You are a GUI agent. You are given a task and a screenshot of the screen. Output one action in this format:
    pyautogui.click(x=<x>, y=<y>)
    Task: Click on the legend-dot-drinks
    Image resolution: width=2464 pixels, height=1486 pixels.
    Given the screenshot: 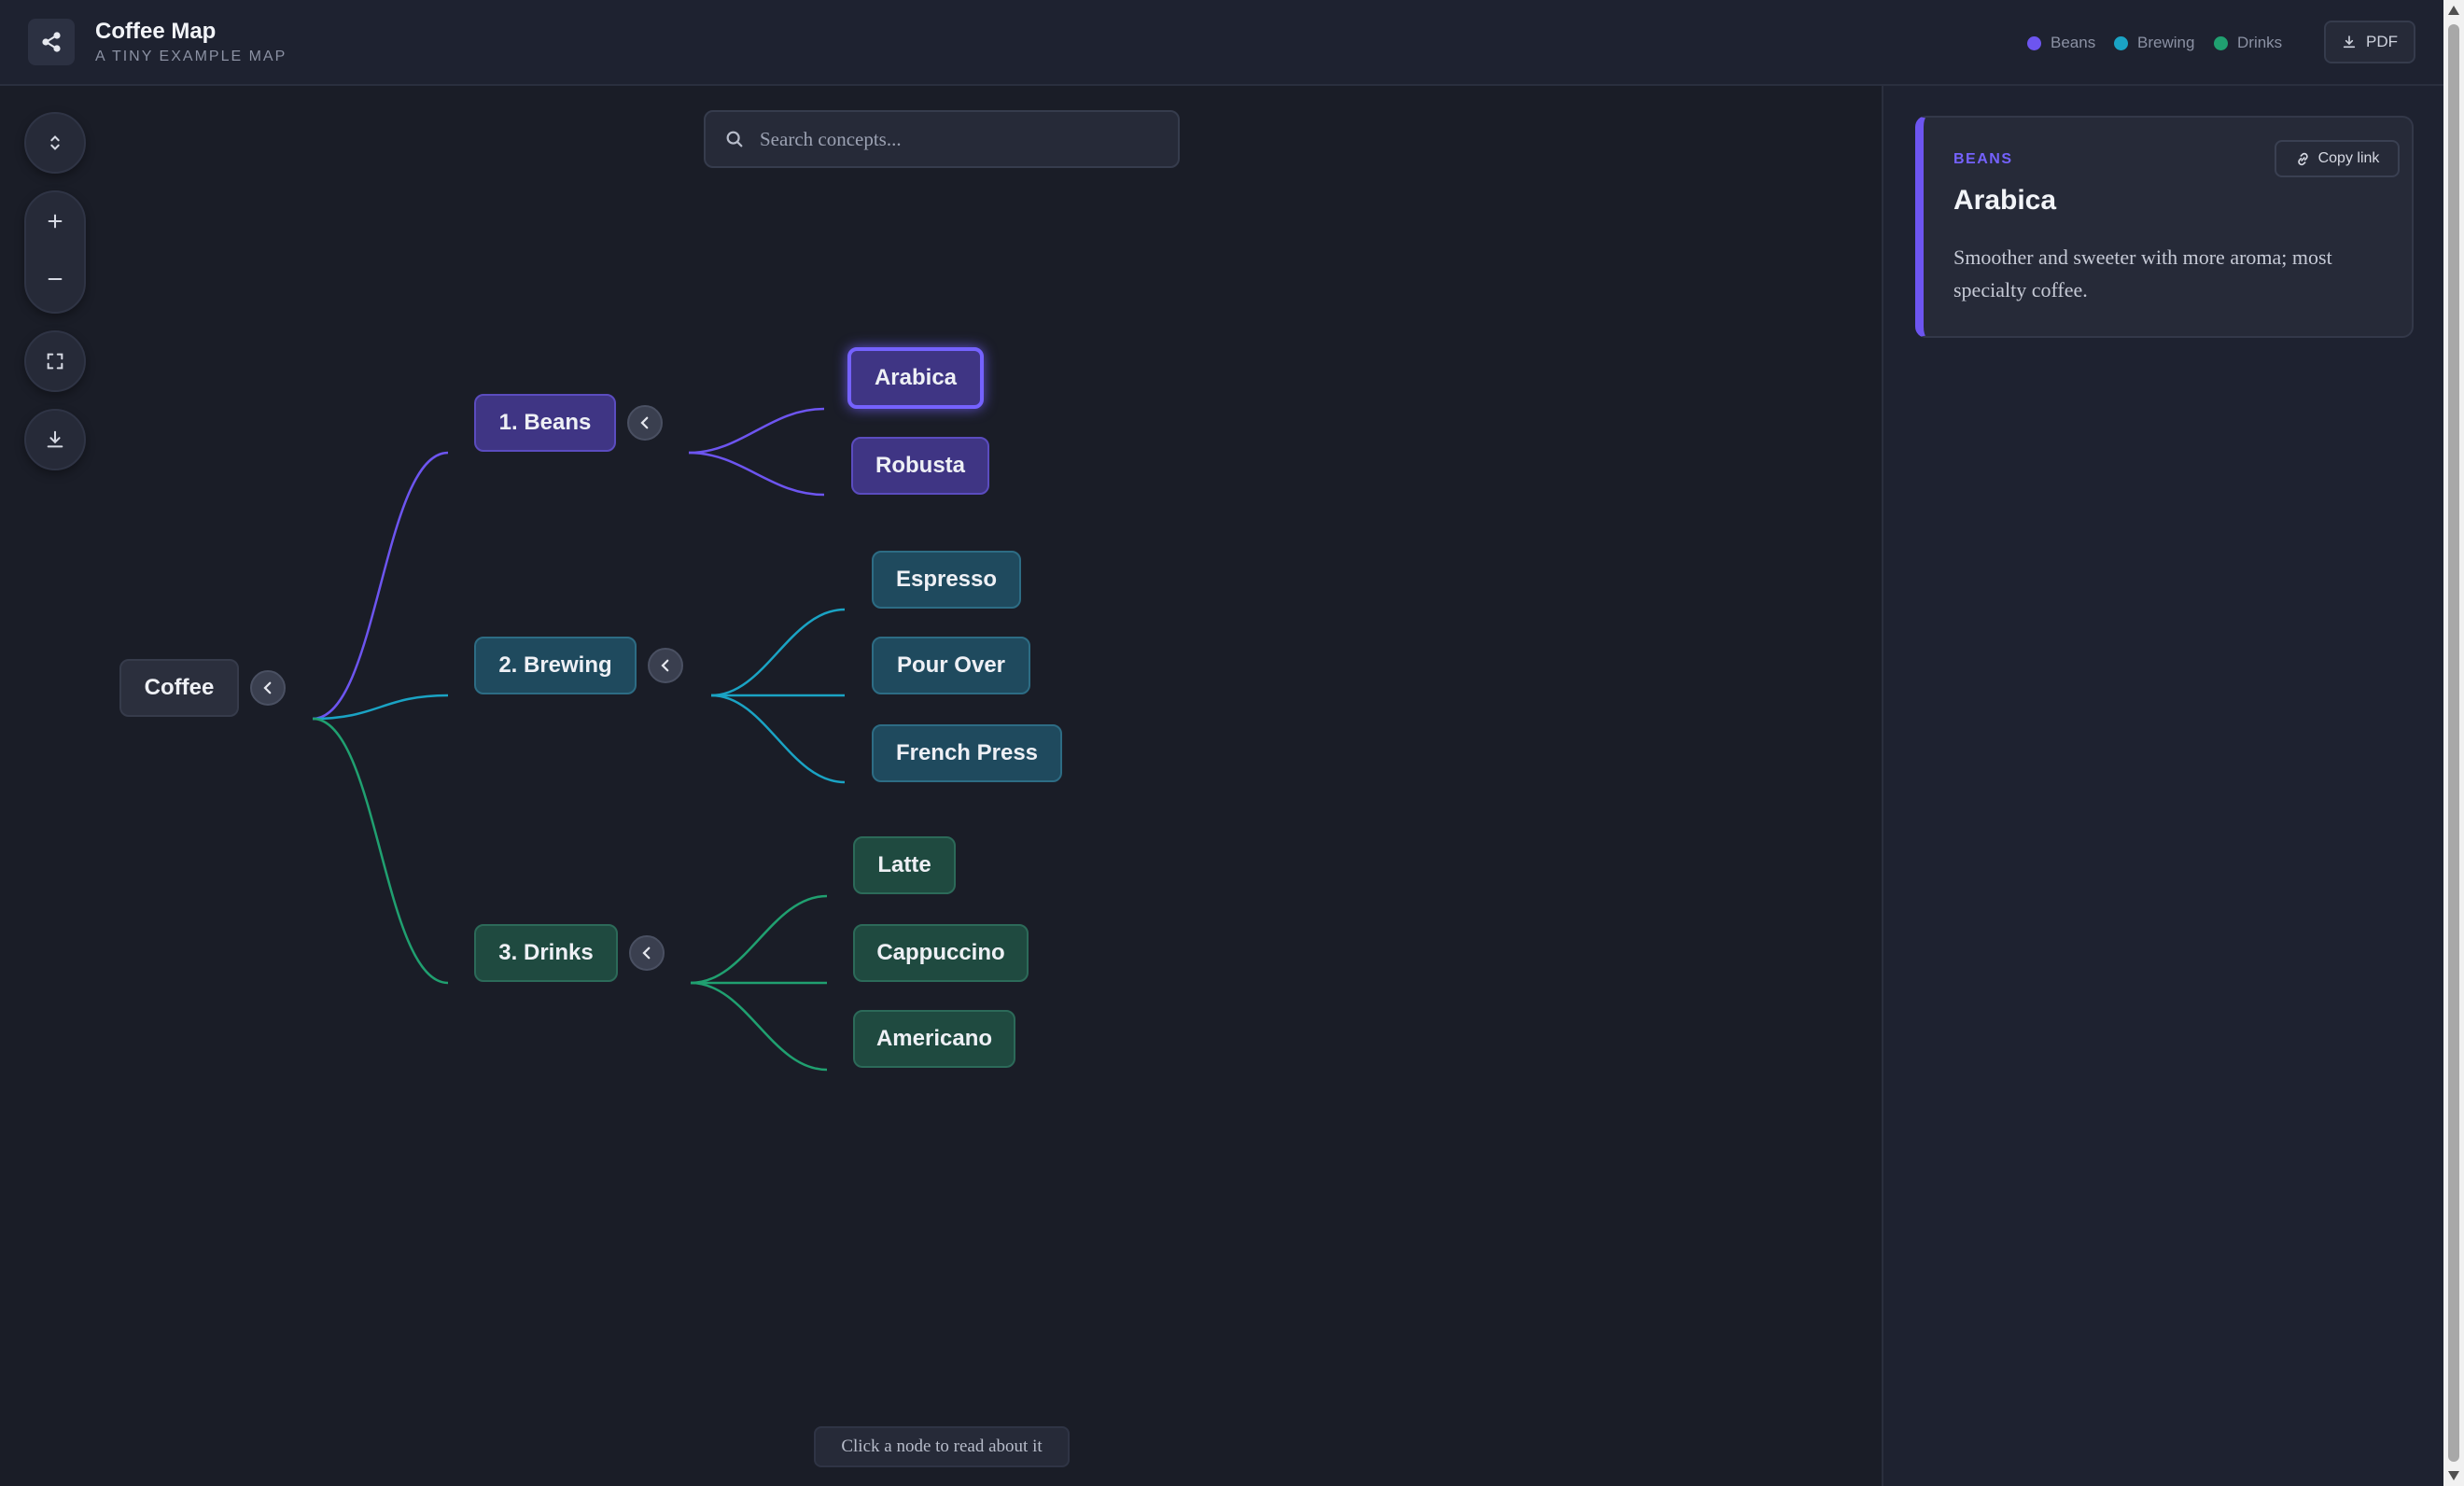 What is the action you would take?
    pyautogui.click(x=2221, y=42)
    